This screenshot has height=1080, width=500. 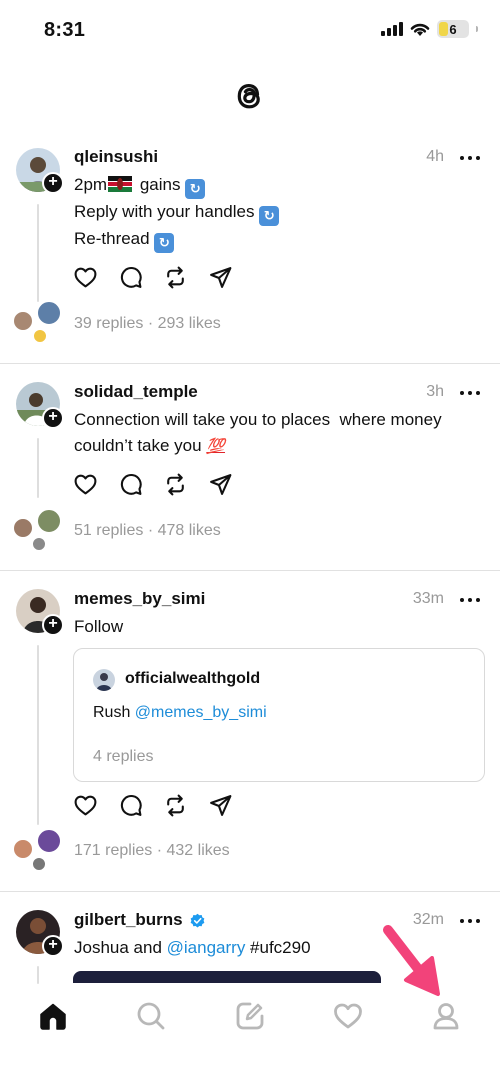 I want to click on post-text-line: Joshua and @iangarry #ufc290, so click(x=192, y=947).